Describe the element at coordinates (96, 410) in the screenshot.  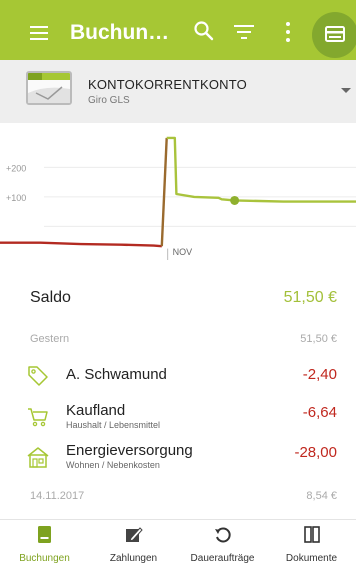
I see `transaction-title: Kaufland` at that location.